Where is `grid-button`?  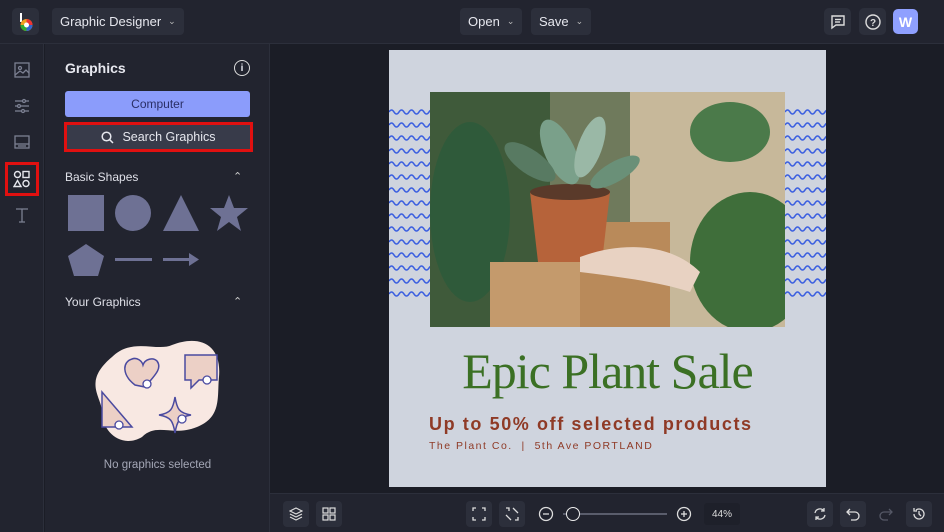 grid-button is located at coordinates (329, 514).